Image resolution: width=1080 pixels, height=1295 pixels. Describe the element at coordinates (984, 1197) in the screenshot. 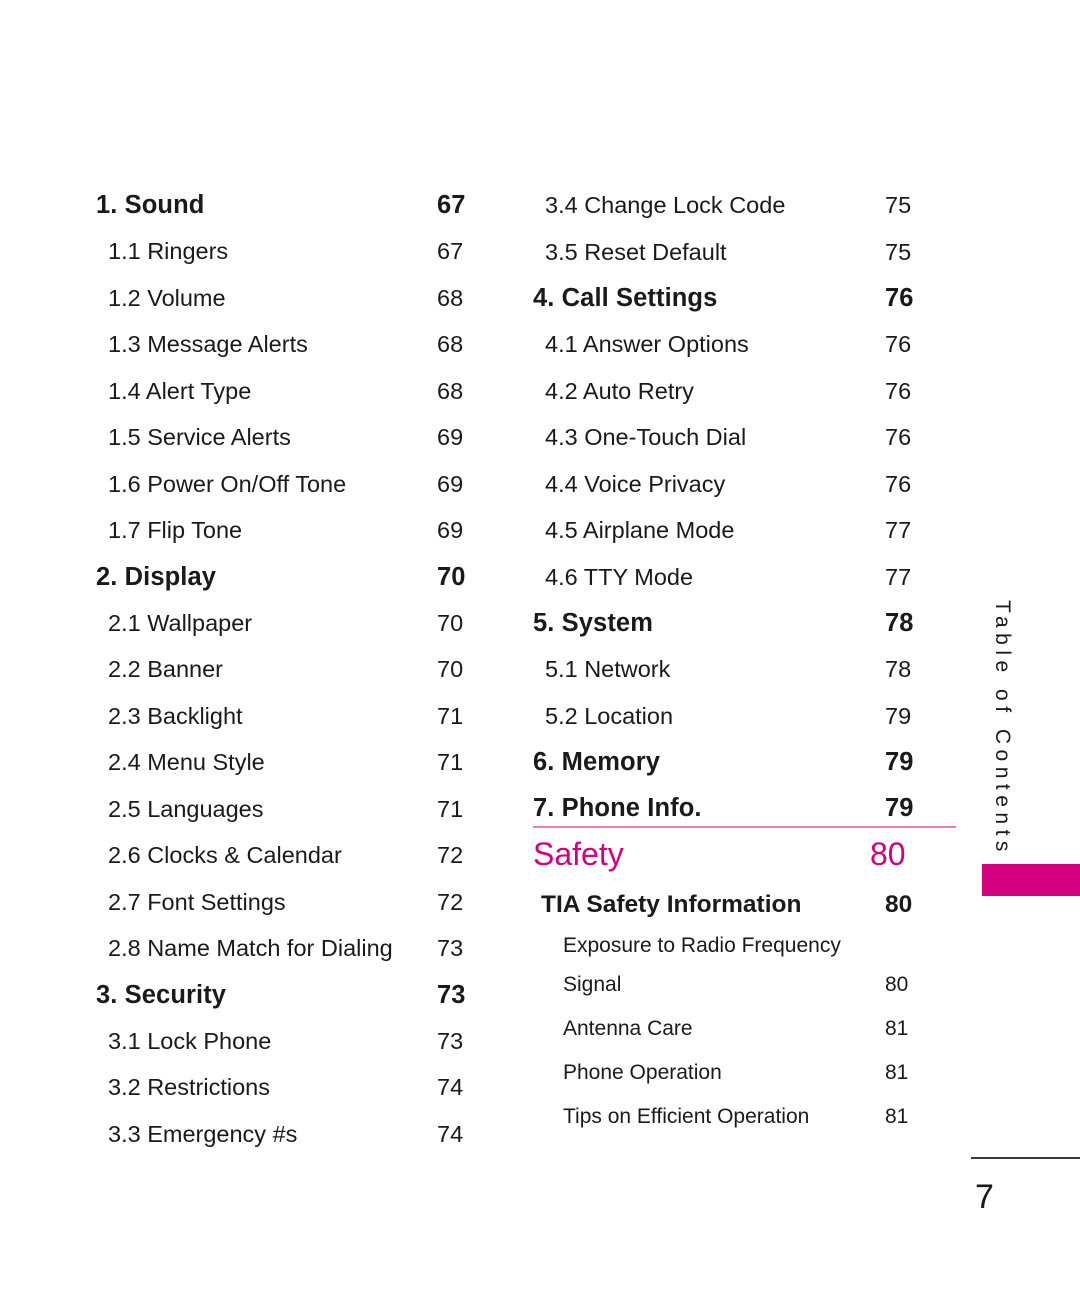

I see `page-number: 7` at that location.